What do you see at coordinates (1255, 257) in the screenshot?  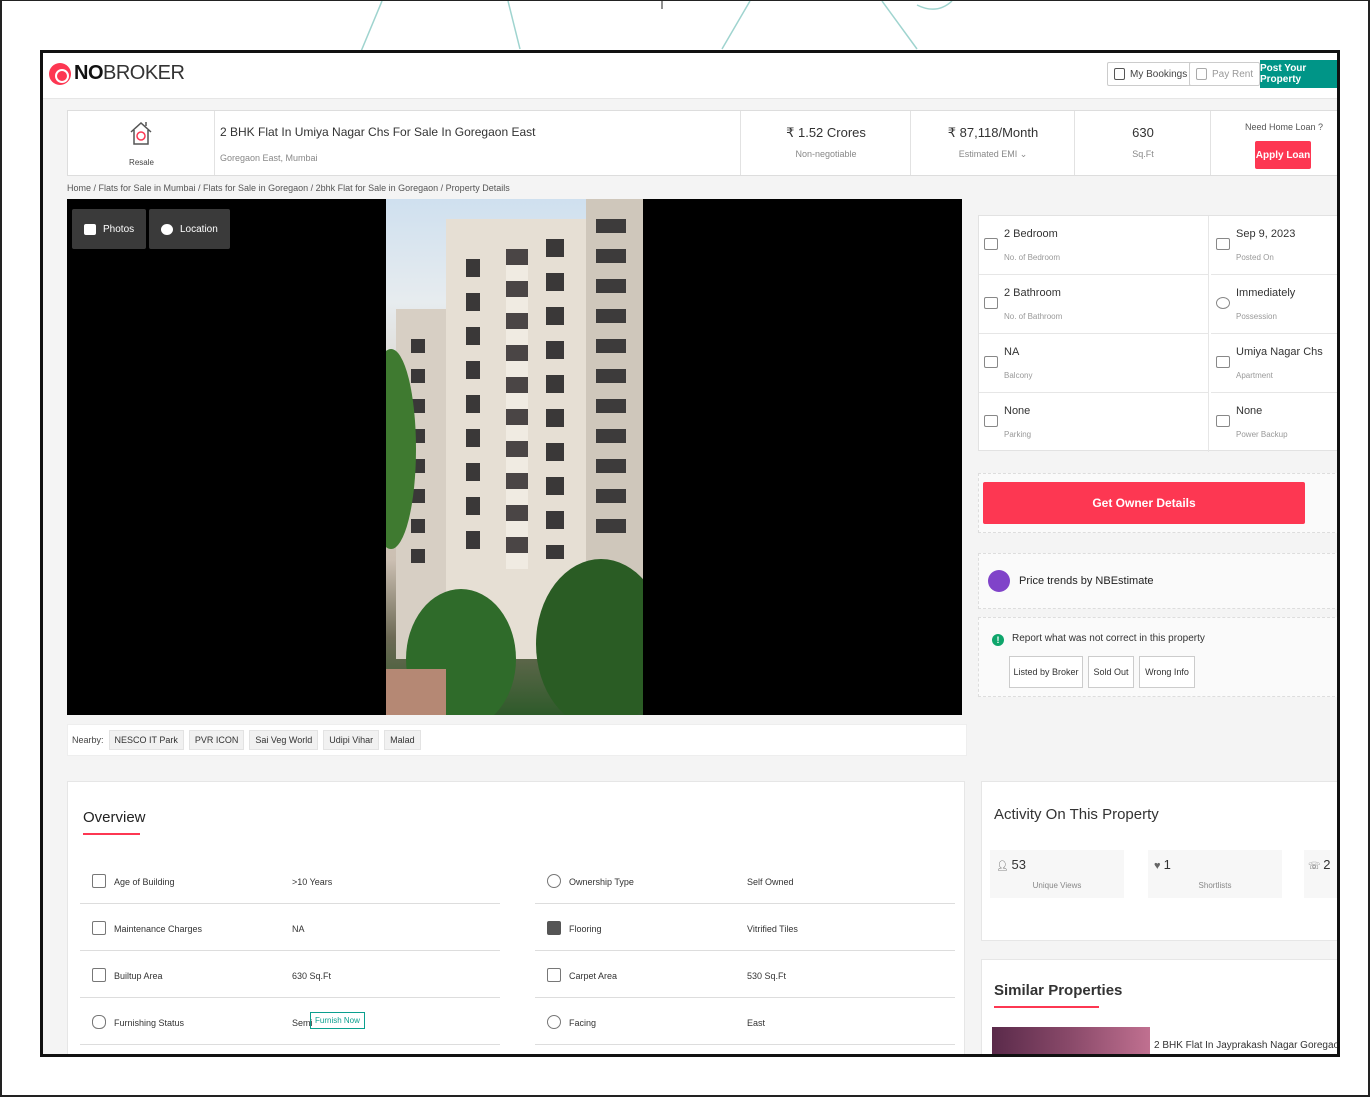 I see `fact-label: Posted On` at bounding box center [1255, 257].